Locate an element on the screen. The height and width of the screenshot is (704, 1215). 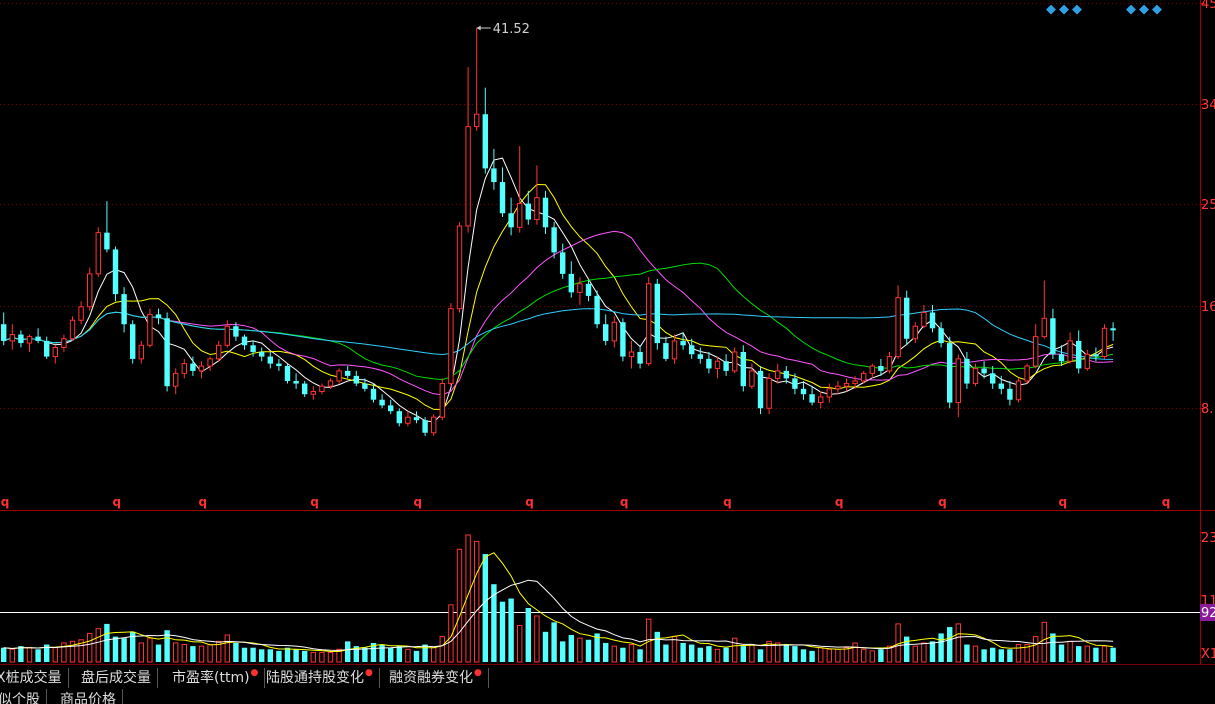
volume-moving-averages is located at coordinates (558, 602).